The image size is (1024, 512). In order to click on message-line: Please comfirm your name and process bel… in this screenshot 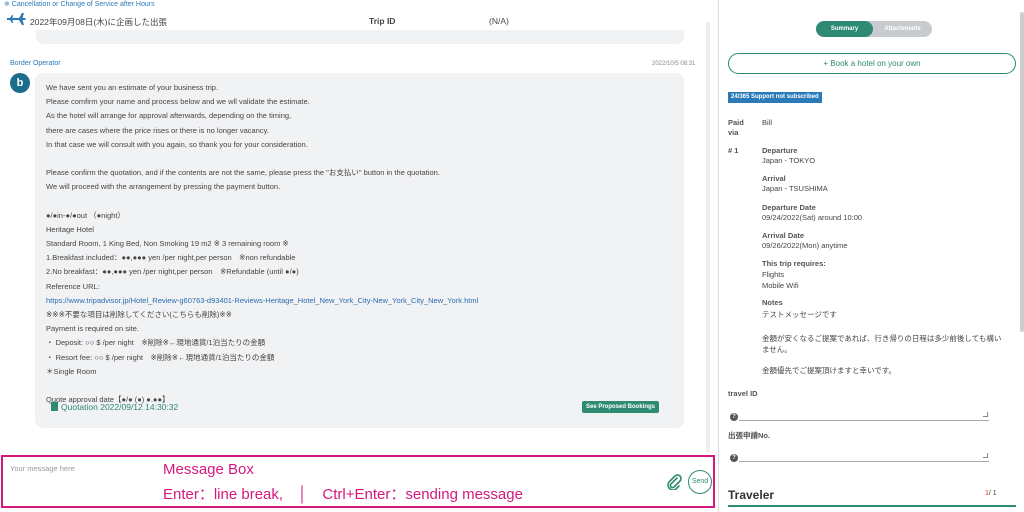, I will do `click(178, 102)`.